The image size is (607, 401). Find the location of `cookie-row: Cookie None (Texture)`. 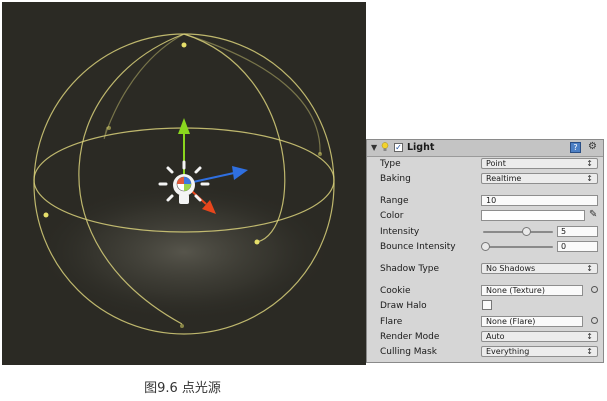

cookie-row: Cookie None (Texture) is located at coordinates (485, 291).